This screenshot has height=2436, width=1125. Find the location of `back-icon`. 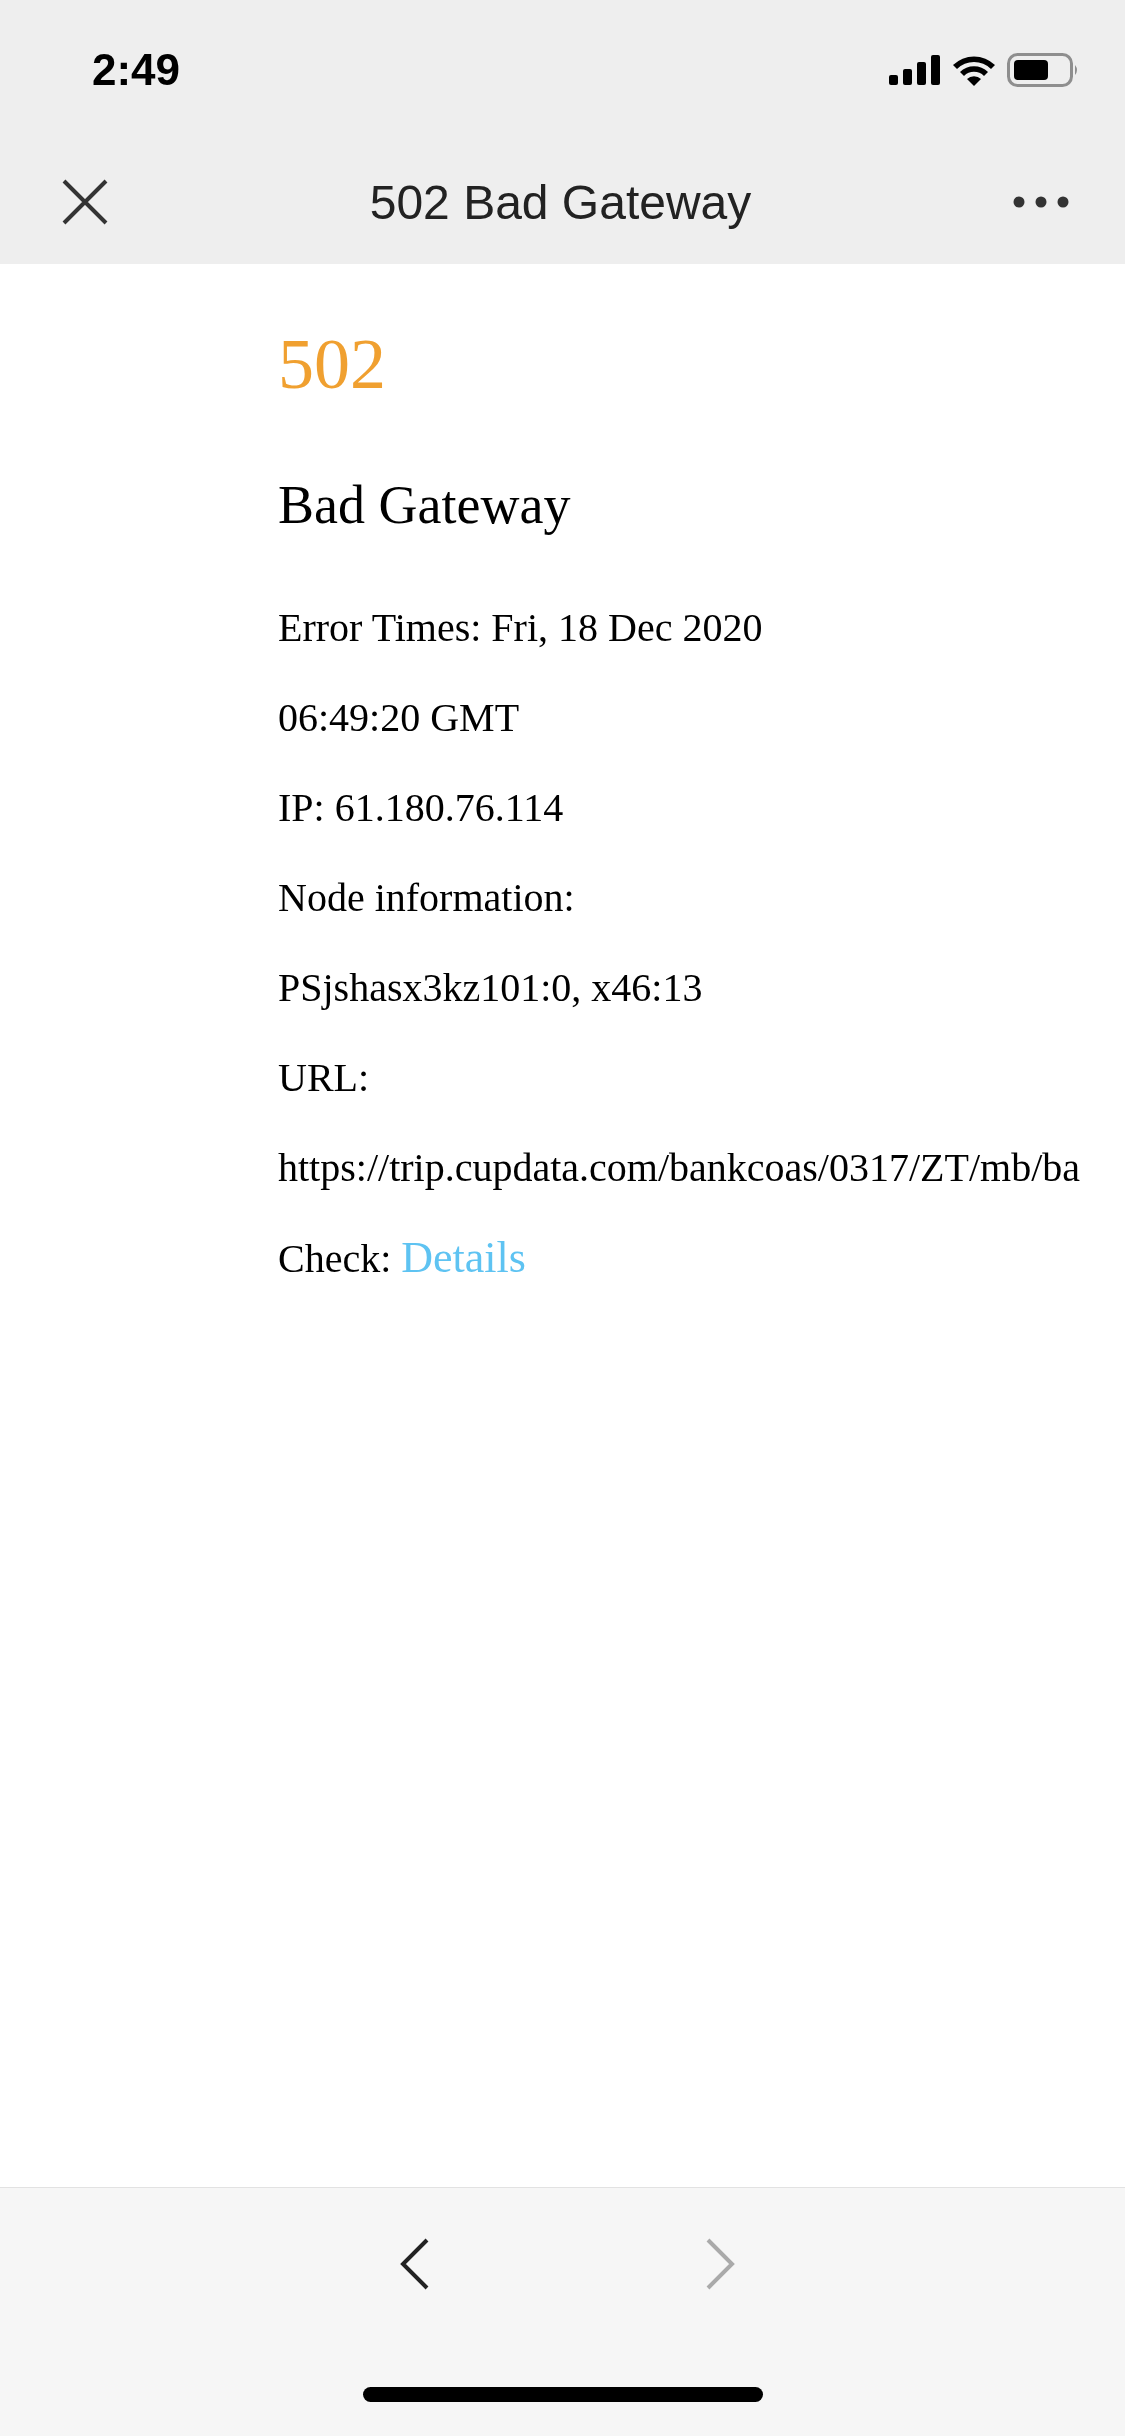

back-icon is located at coordinates (415, 2264).